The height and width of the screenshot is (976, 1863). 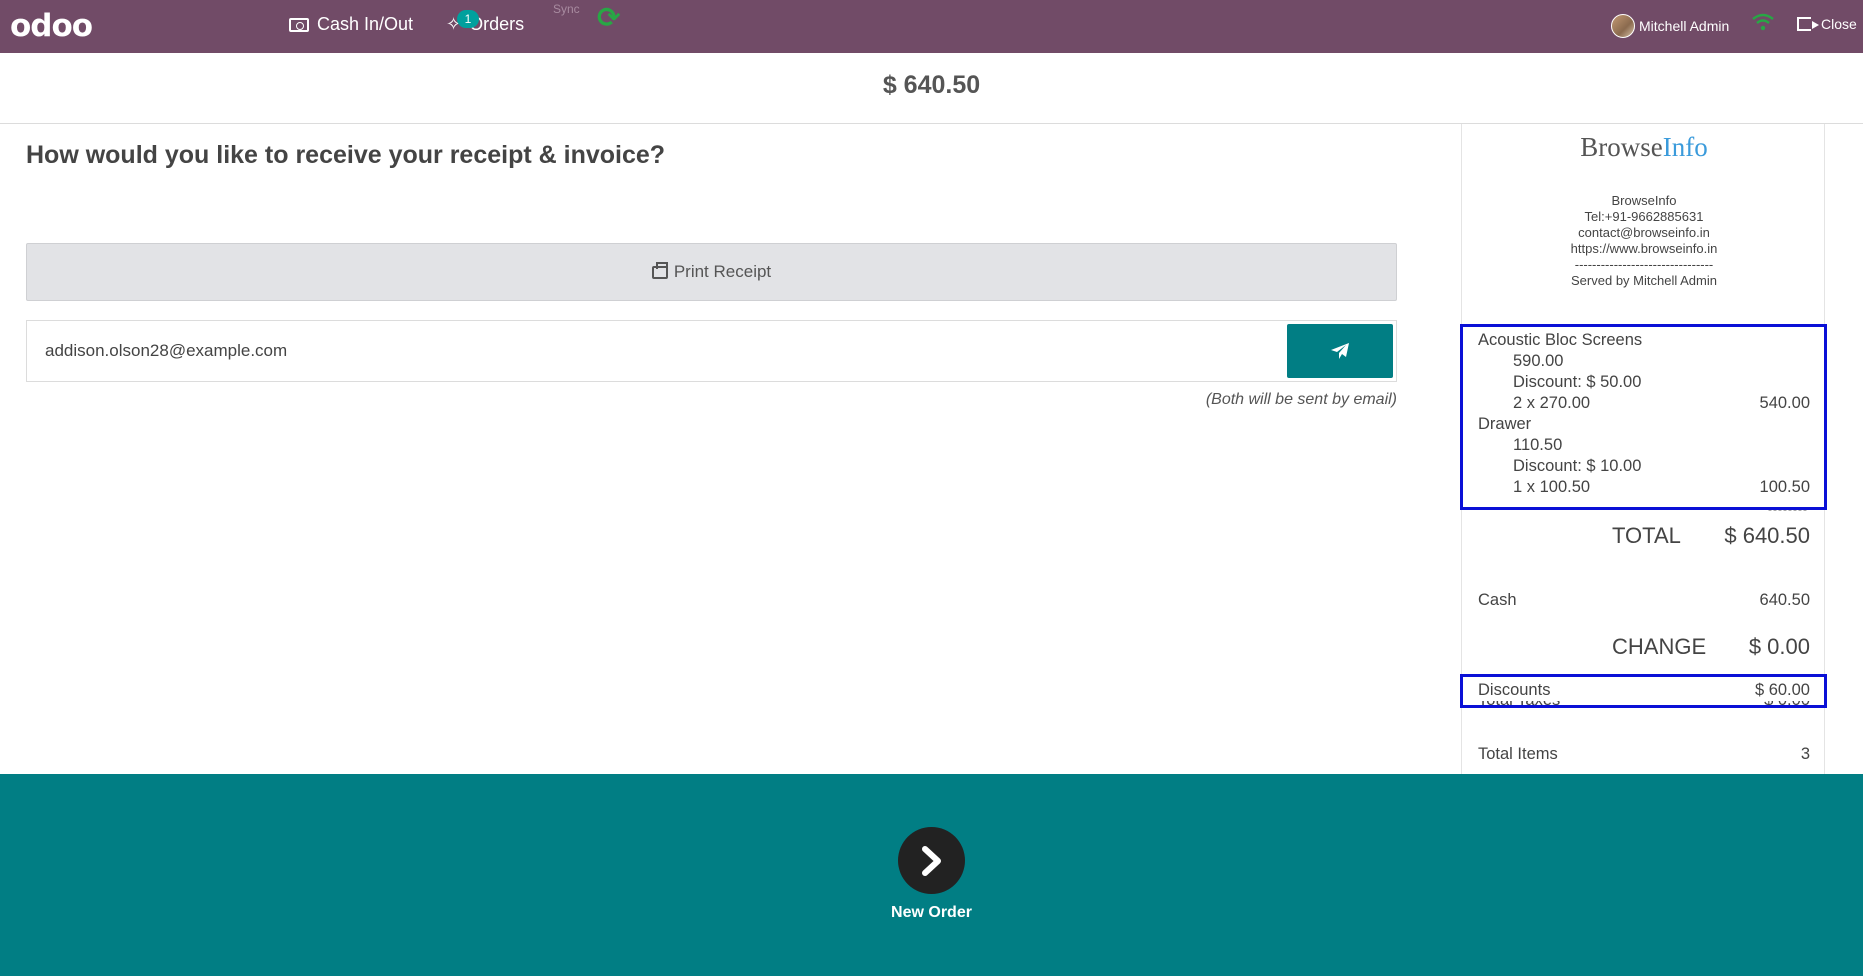 I want to click on email-hint: (Both will be sent by email), so click(x=1301, y=399).